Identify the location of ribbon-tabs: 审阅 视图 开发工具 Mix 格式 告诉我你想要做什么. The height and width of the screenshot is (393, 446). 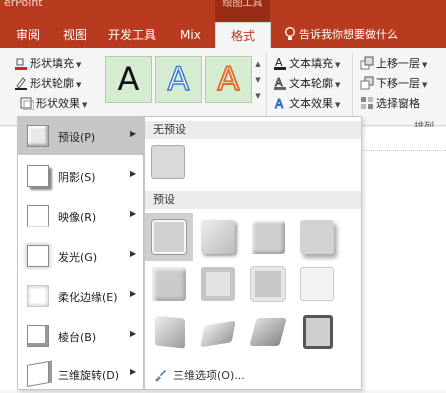
(223, 35).